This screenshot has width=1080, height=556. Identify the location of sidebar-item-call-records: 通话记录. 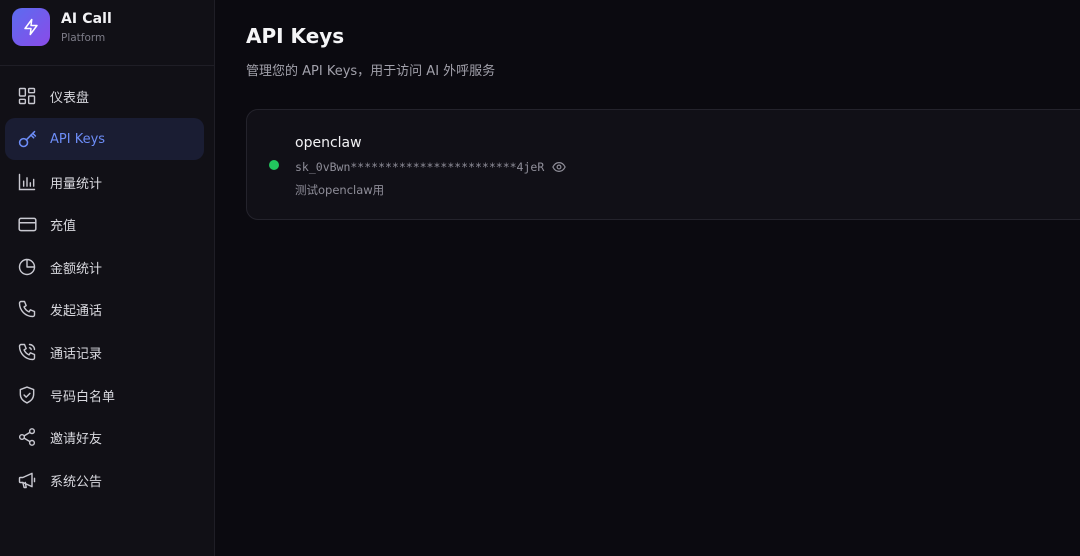
(104, 352).